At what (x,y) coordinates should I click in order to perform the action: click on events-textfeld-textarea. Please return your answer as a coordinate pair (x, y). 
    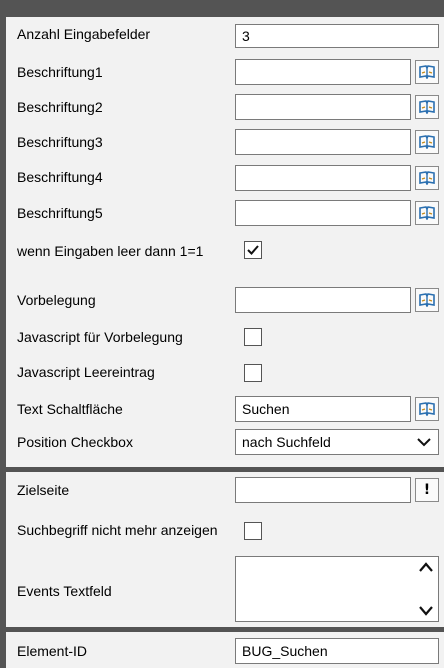
    Looking at the image, I should click on (337, 589).